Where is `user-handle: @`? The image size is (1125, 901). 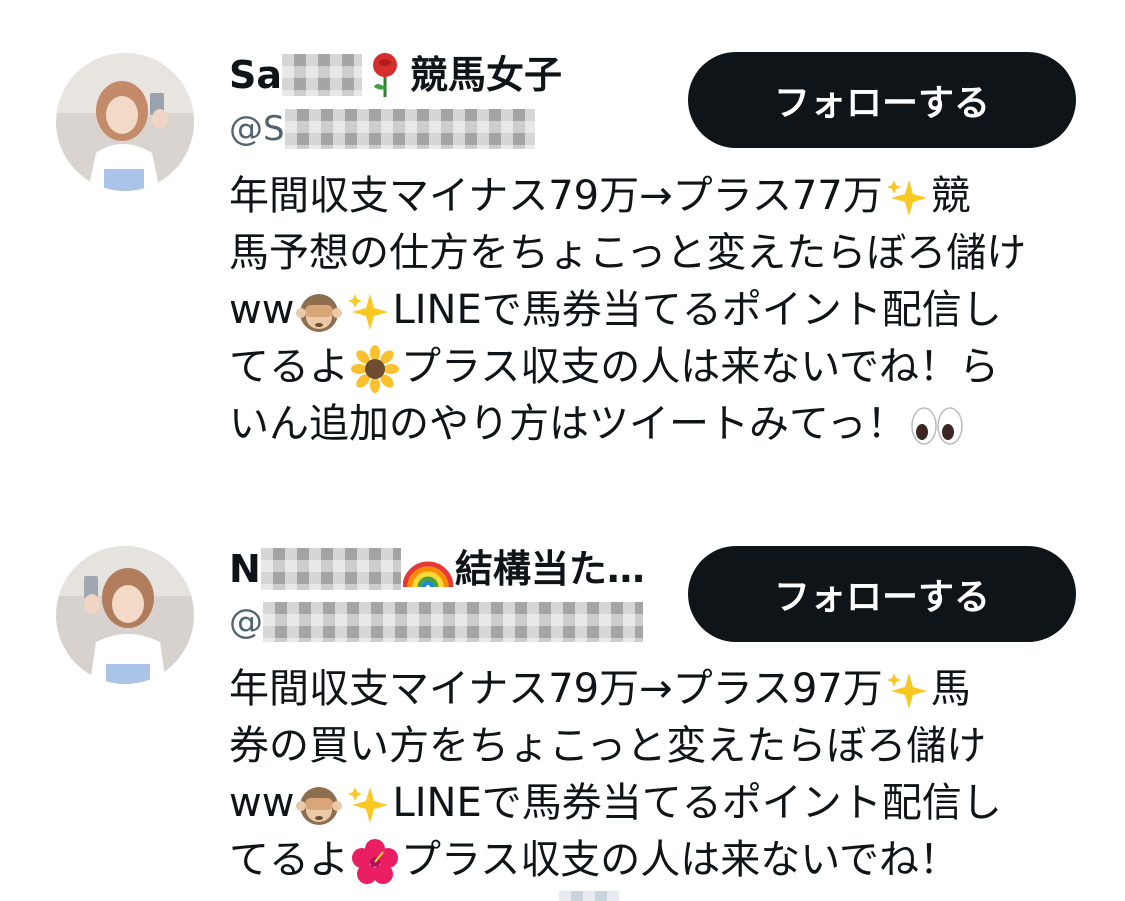
user-handle: @ is located at coordinates (436, 622).